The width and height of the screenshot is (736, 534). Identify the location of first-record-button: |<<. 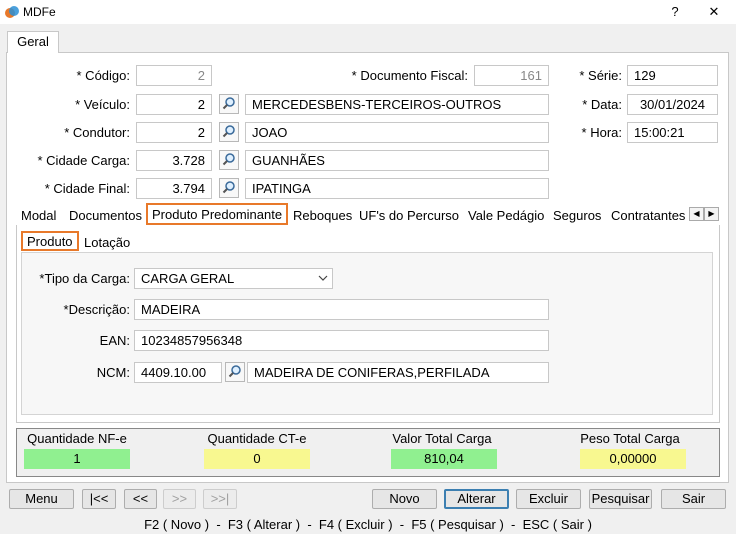
(99, 499).